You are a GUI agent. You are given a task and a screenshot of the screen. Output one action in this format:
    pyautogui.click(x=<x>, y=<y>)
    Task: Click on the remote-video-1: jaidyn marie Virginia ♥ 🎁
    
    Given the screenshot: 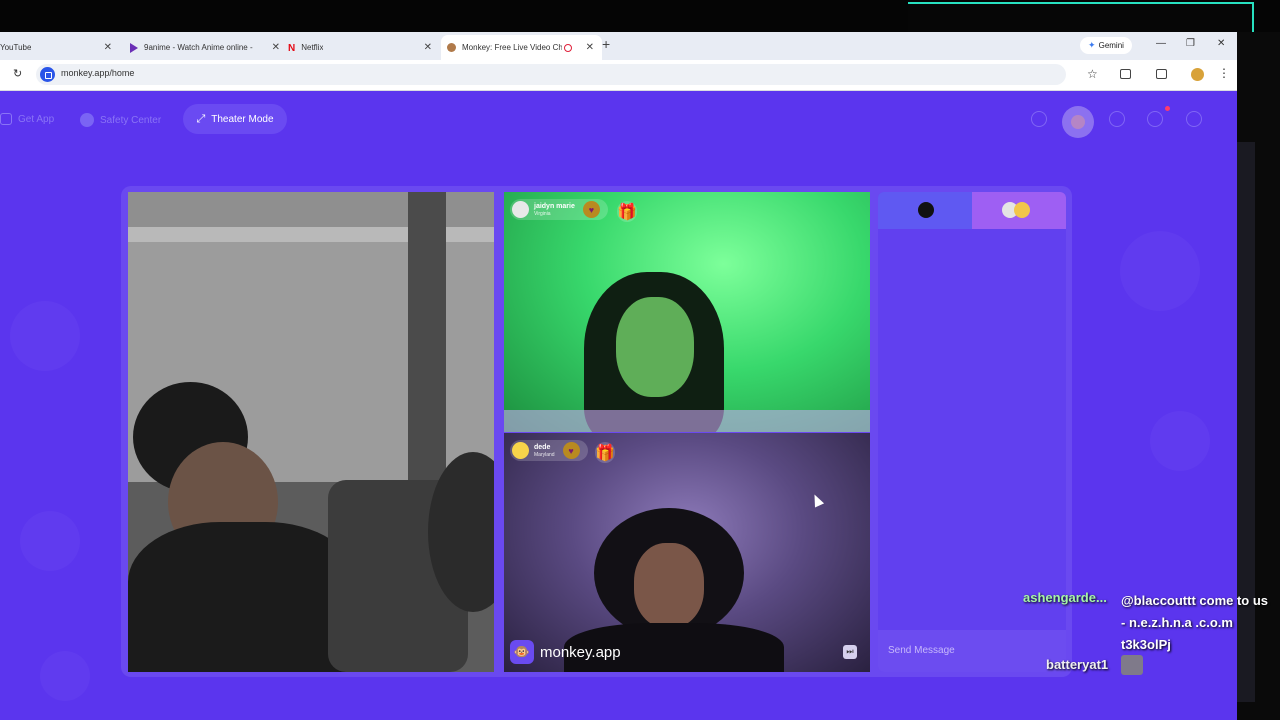 What is the action you would take?
    pyautogui.click(x=687, y=312)
    